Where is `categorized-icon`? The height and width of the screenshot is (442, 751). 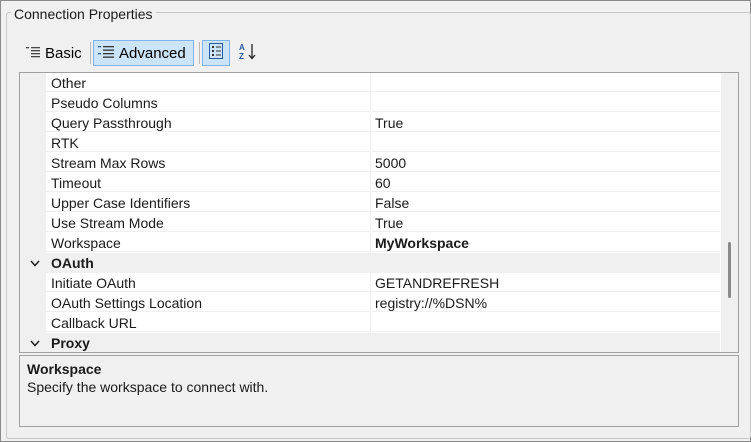
categorized-icon is located at coordinates (216, 53).